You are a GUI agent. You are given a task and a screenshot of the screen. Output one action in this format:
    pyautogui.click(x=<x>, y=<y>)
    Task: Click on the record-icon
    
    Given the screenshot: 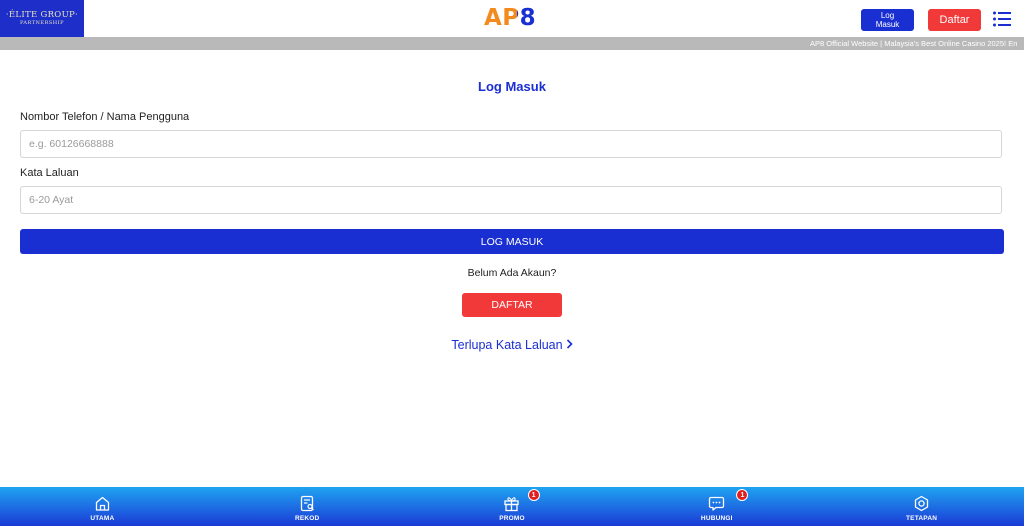 What is the action you would take?
    pyautogui.click(x=307, y=503)
    